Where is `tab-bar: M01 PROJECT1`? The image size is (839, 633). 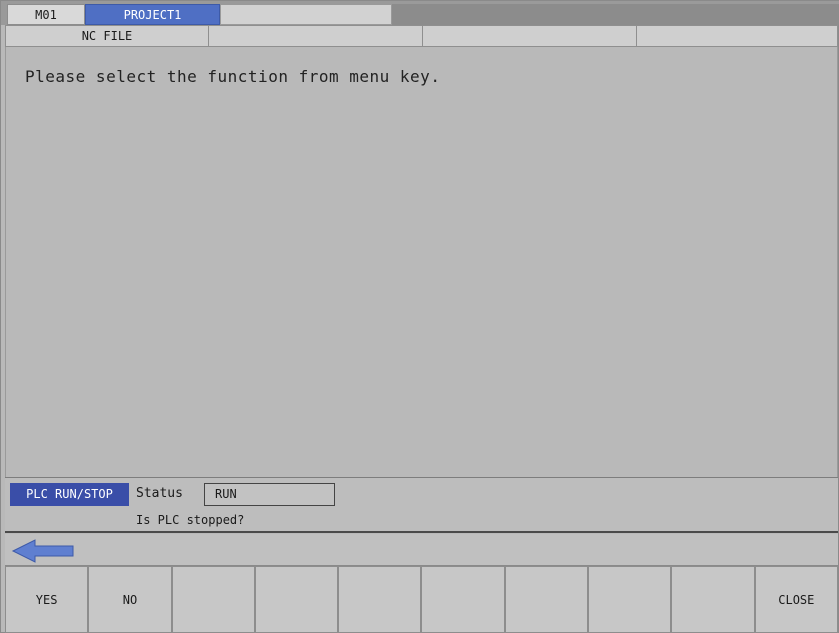 tab-bar: M01 PROJECT1 is located at coordinates (420, 13).